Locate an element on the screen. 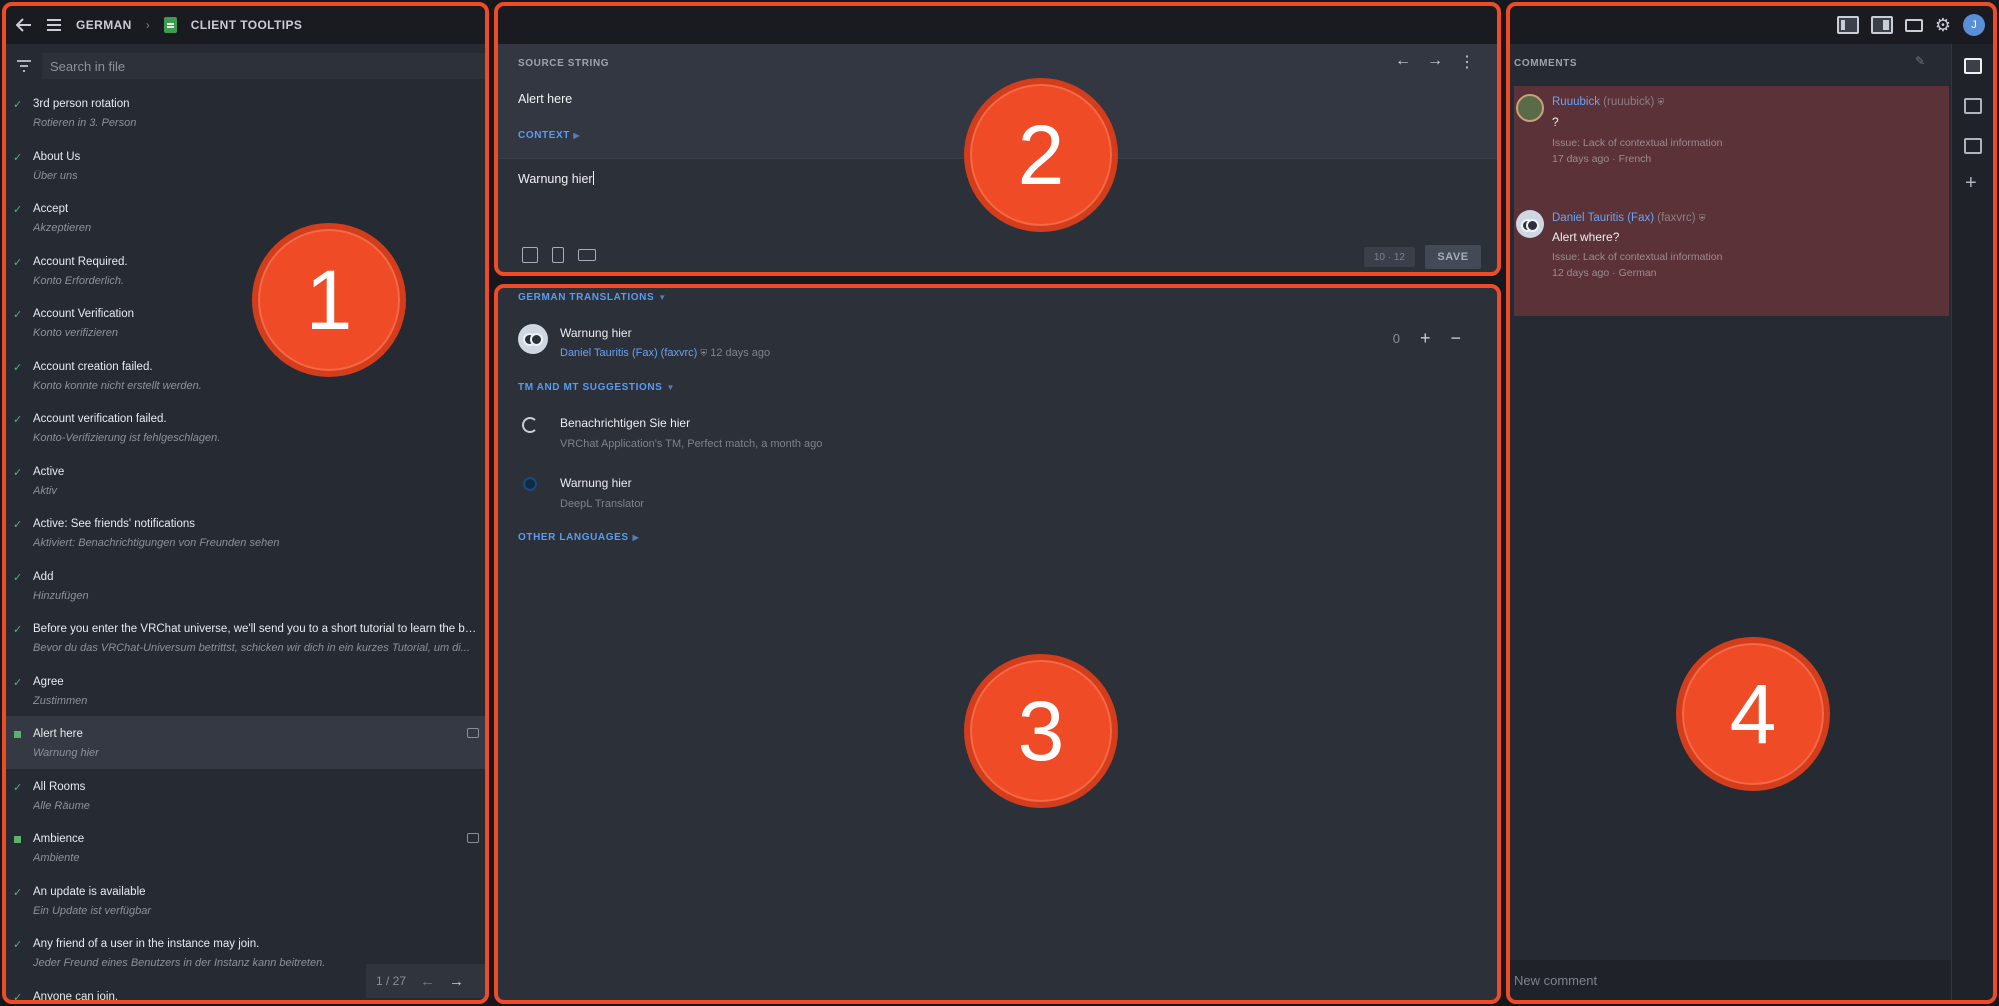 The width and height of the screenshot is (1999, 1006). callout-badge-4: 4 is located at coordinates (1753, 714).